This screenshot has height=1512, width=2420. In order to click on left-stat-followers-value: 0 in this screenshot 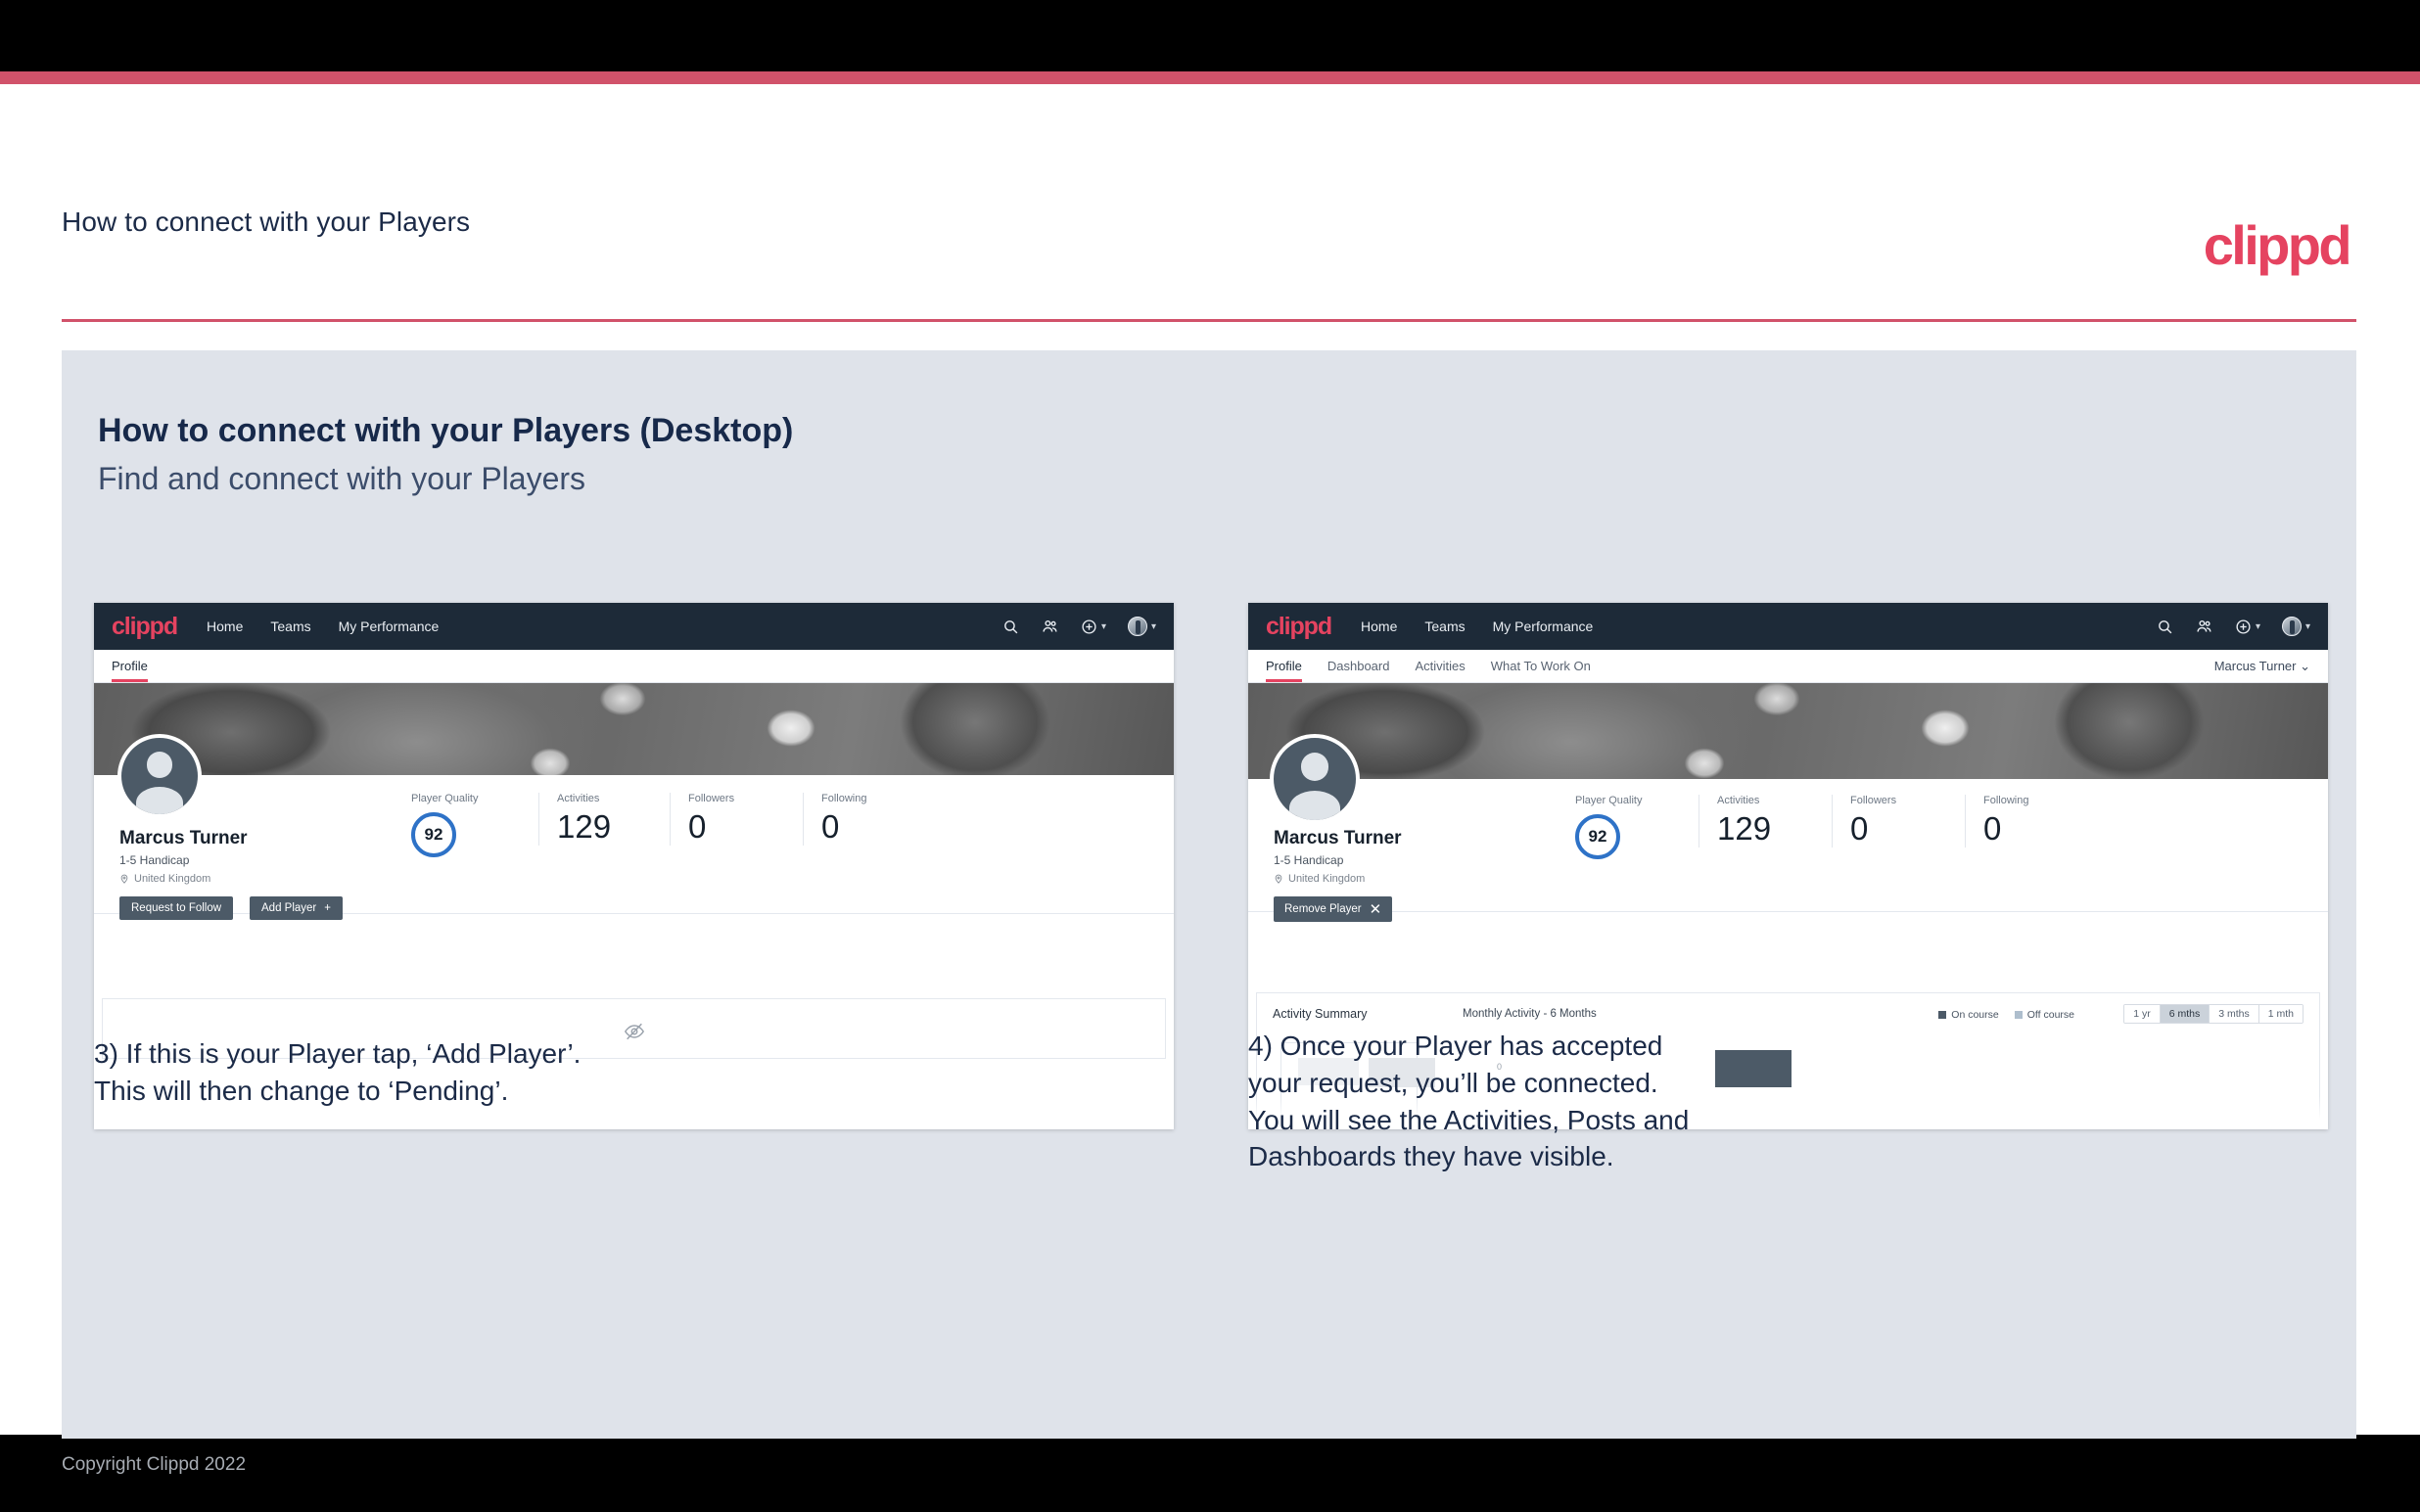, I will do `click(697, 826)`.